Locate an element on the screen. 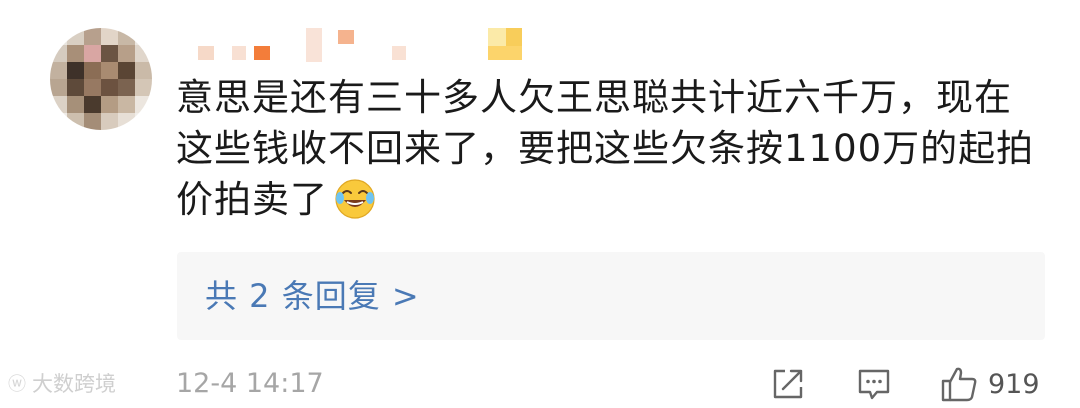  view-replies-link: 共 2 条回复 > is located at coordinates (312, 296).